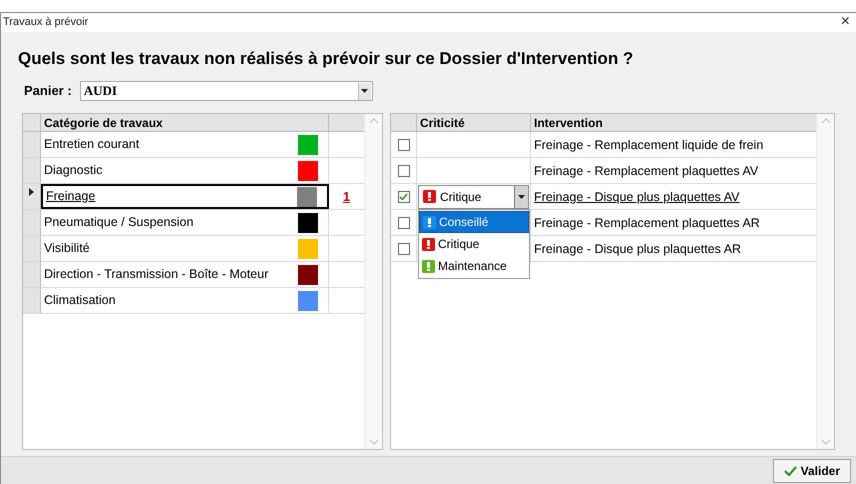 The width and height of the screenshot is (856, 484). Describe the element at coordinates (845, 22) in the screenshot. I see `close-button: ×` at that location.